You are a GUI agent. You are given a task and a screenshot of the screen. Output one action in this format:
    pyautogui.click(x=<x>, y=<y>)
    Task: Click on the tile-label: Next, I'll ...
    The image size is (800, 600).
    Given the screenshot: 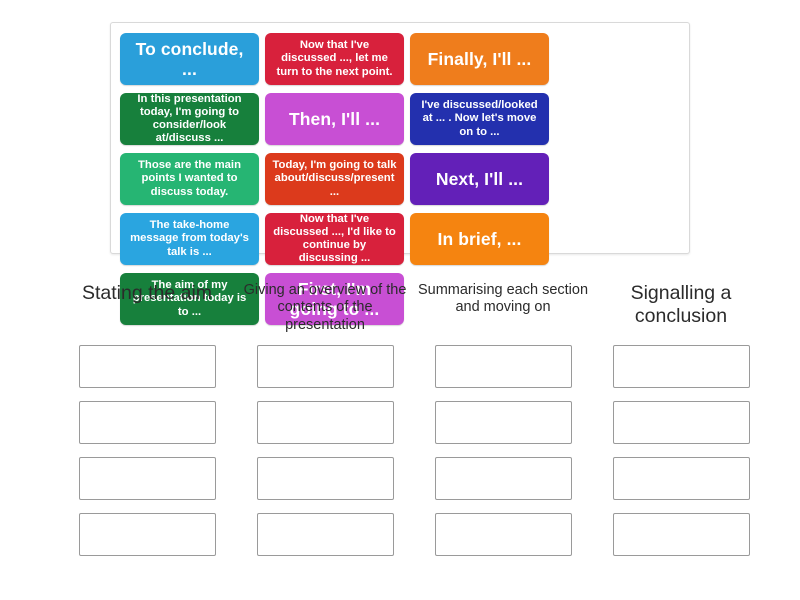 What is the action you would take?
    pyautogui.click(x=479, y=178)
    